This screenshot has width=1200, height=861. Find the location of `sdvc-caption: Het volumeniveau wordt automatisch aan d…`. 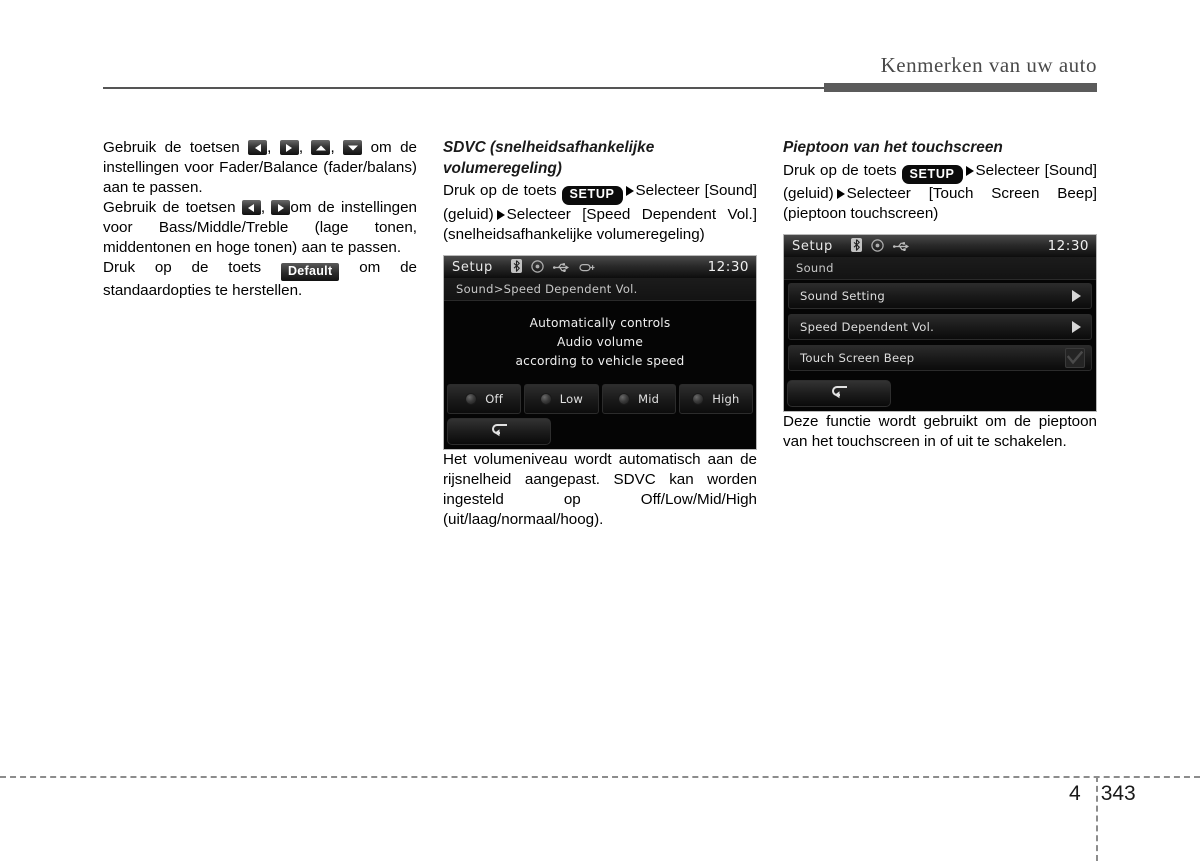

sdvc-caption: Het volumeniveau wordt automatisch aan d… is located at coordinates (600, 489).